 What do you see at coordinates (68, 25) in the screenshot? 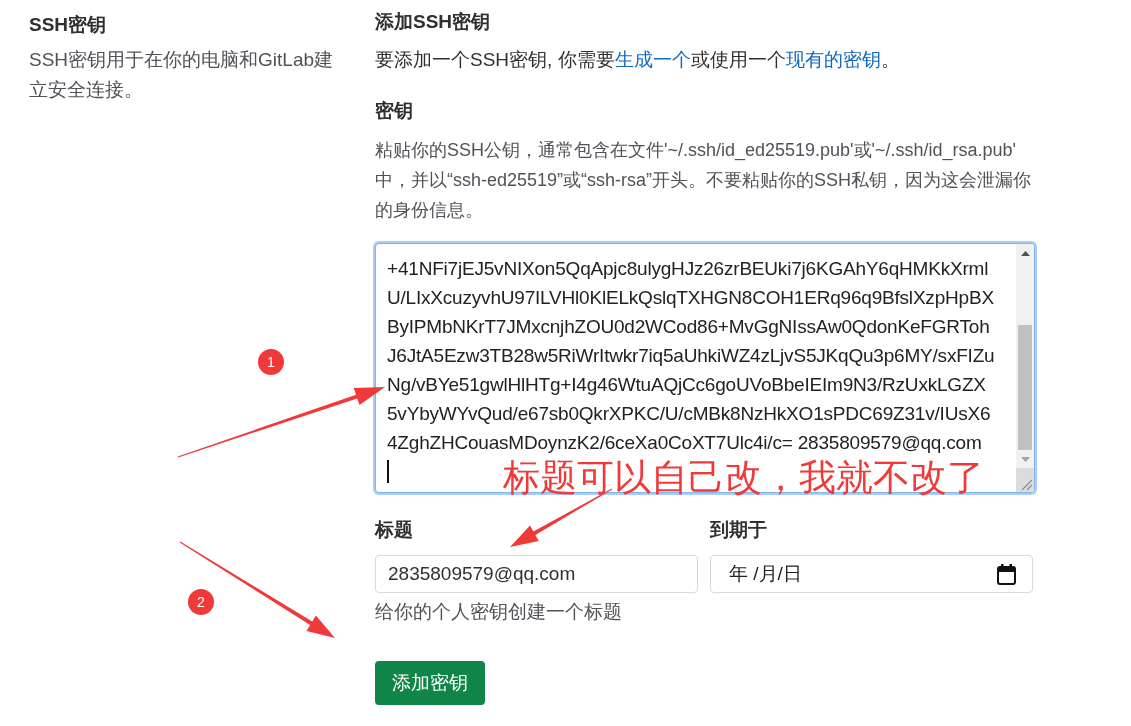
I see `section-title: SSH密钥` at bounding box center [68, 25].